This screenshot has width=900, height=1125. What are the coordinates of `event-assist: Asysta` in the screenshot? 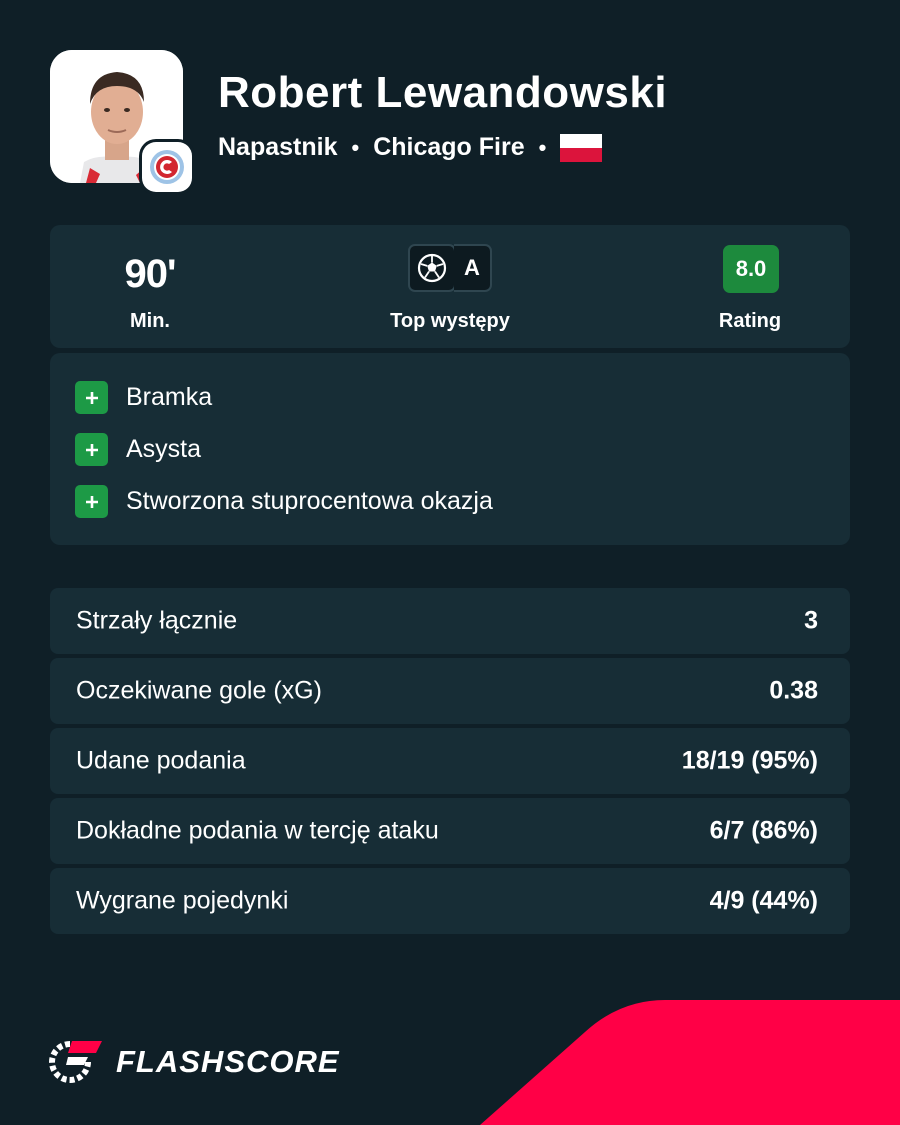 It's located at (138, 449).